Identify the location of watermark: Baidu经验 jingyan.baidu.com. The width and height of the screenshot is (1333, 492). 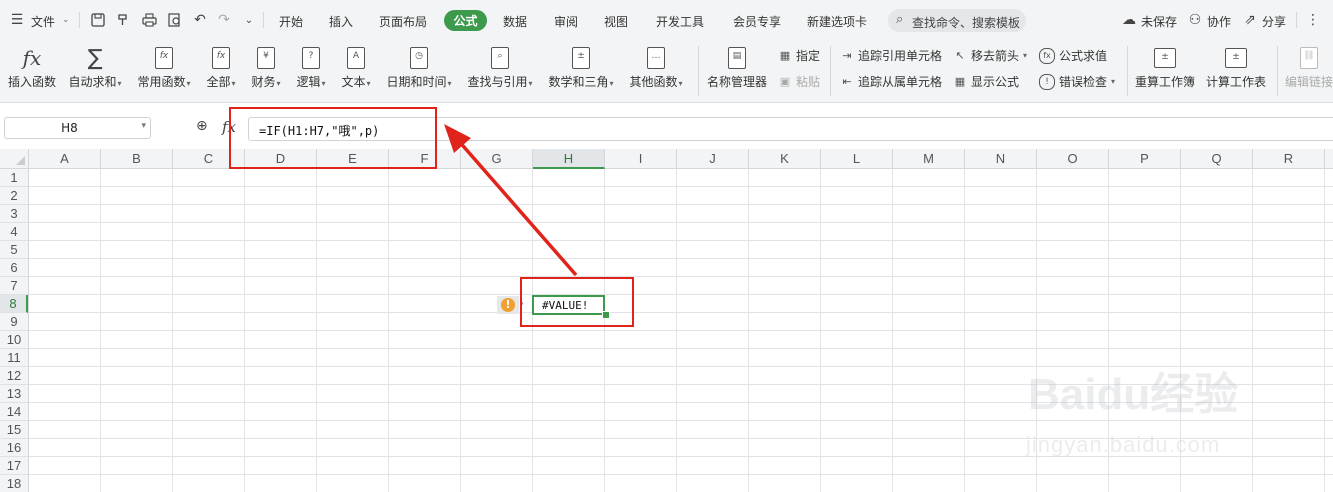
(1170, 408).